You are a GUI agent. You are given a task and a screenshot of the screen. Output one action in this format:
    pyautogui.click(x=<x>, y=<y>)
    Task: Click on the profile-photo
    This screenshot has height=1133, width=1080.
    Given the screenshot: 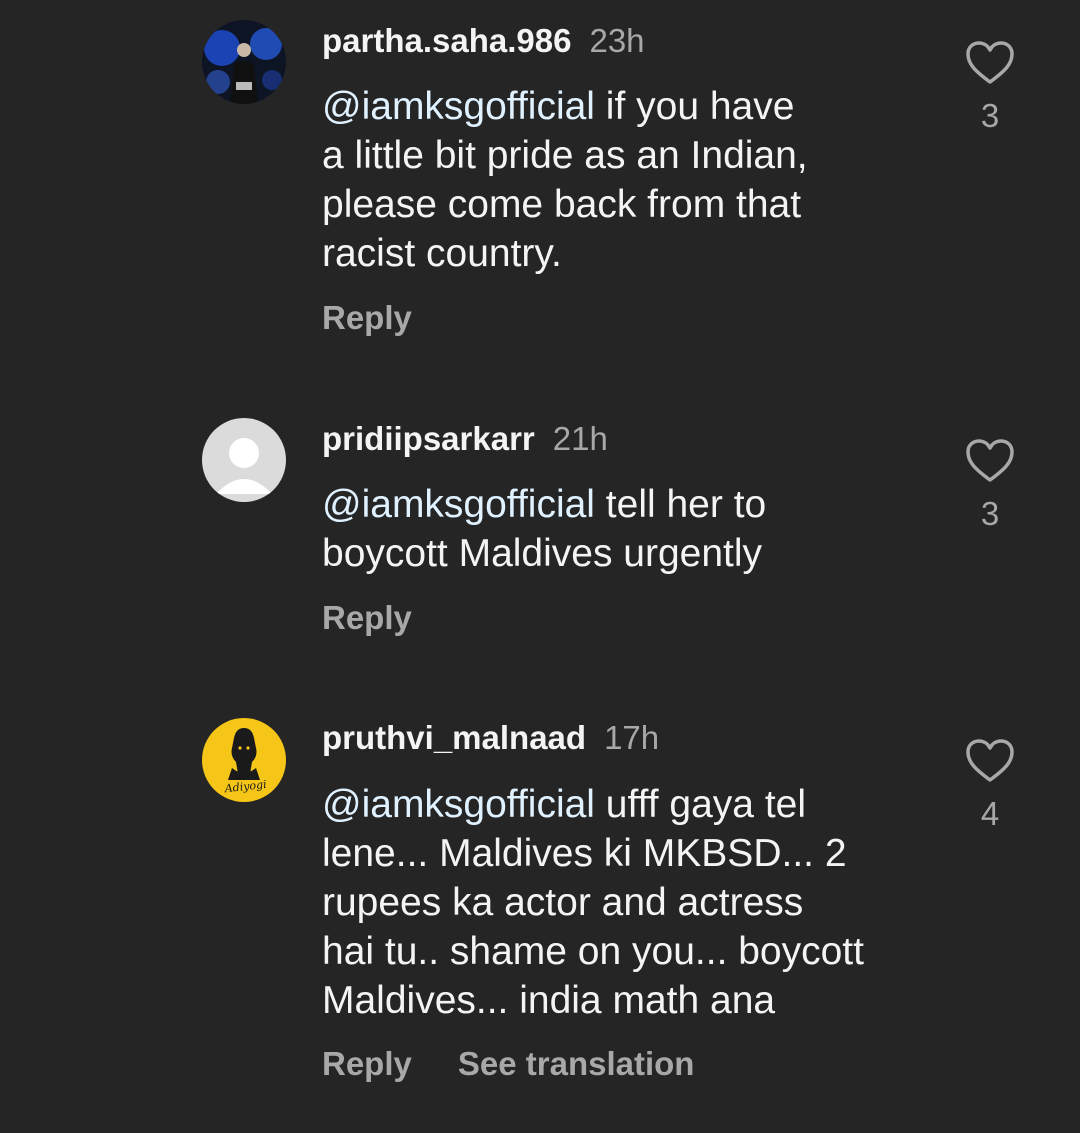 What is the action you would take?
    pyautogui.click(x=244, y=62)
    